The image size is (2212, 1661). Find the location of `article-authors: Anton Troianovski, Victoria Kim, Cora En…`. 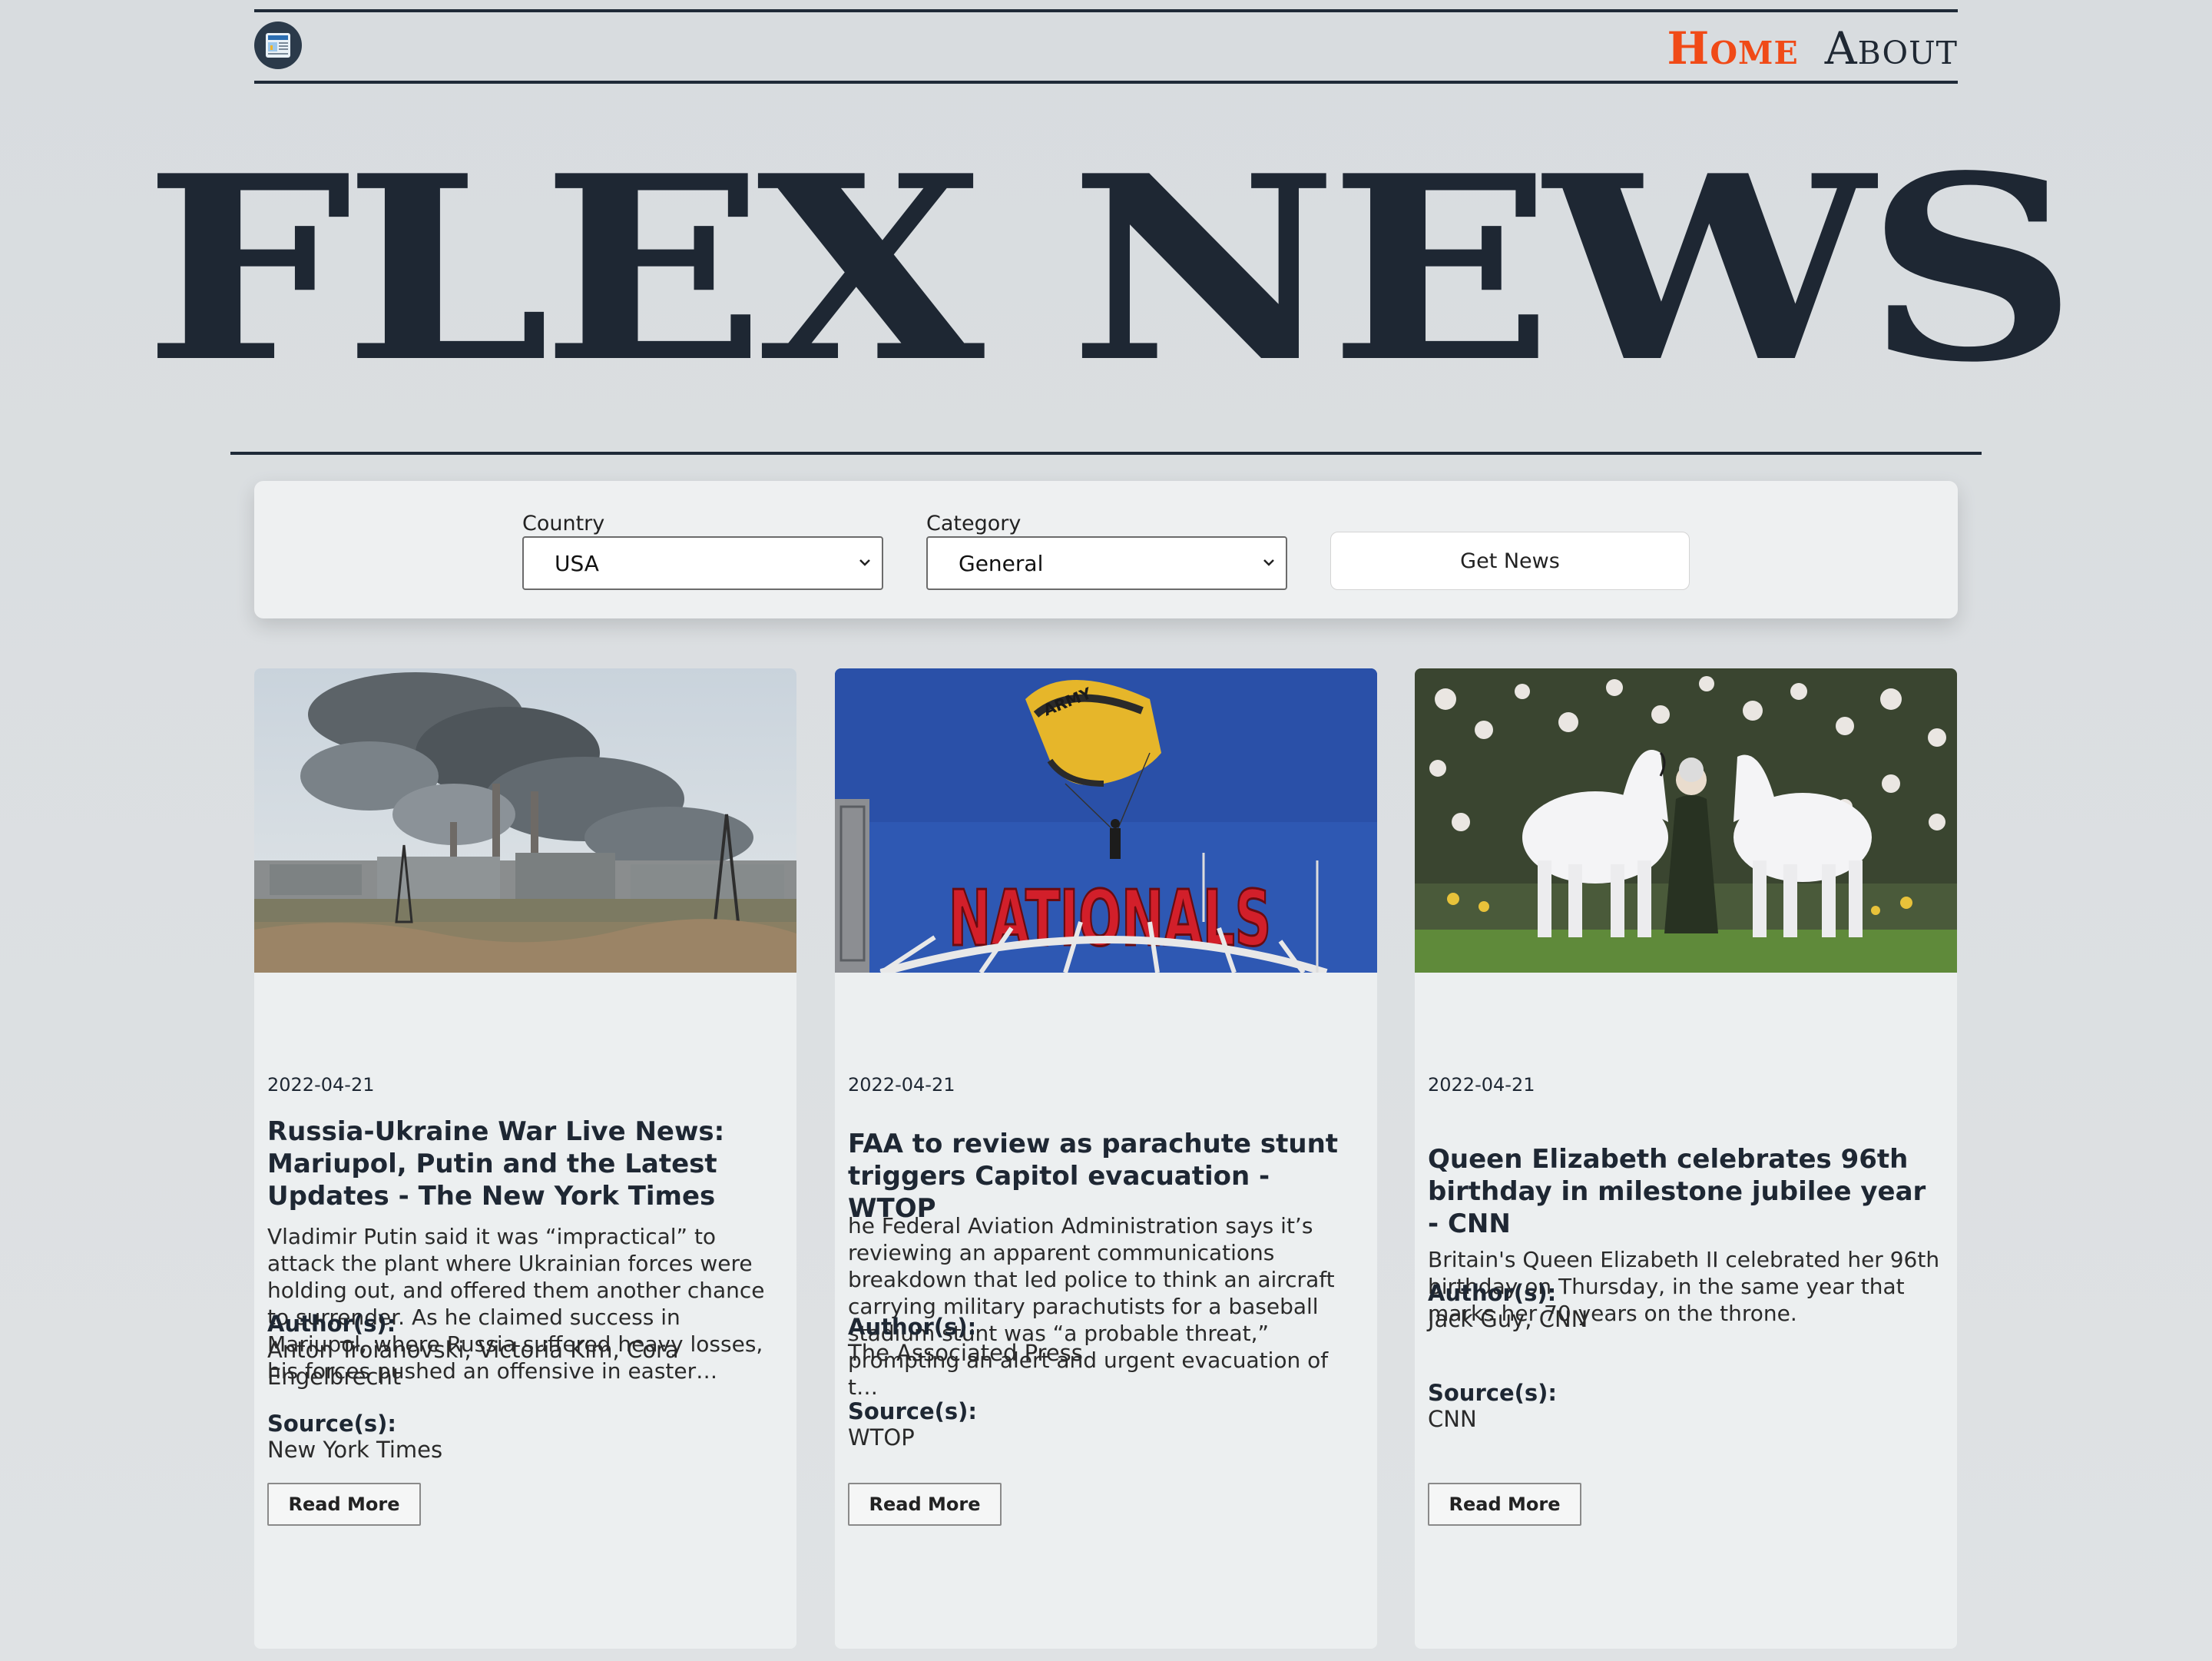

article-authors: Anton Troianovski, Victoria Kim, Cora En… is located at coordinates (473, 1363).